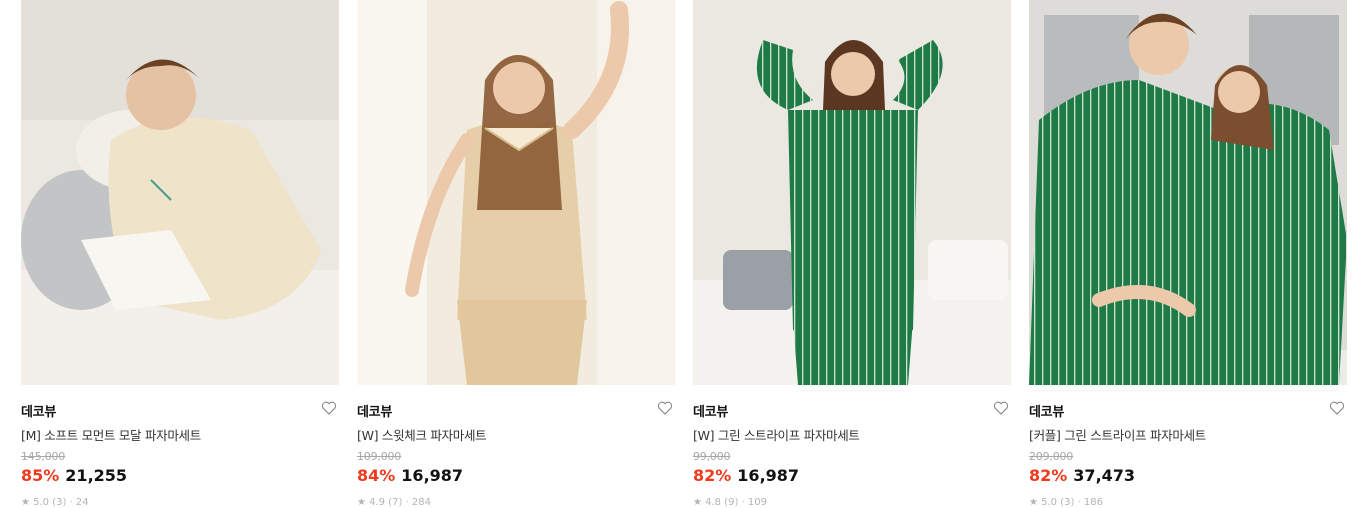  I want to click on price-line: 84% 16,987, so click(410, 475).